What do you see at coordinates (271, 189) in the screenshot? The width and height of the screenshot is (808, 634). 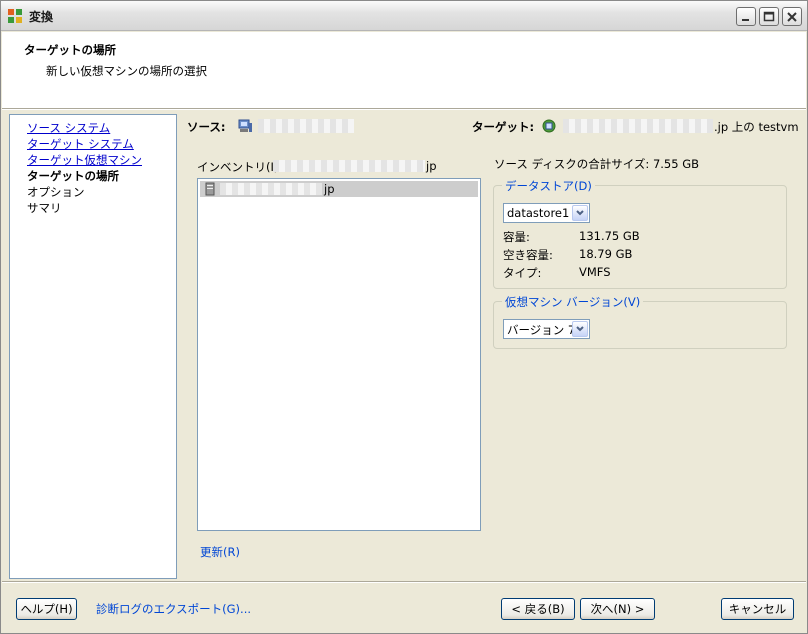 I see `inventory-item-name-redacted` at bounding box center [271, 189].